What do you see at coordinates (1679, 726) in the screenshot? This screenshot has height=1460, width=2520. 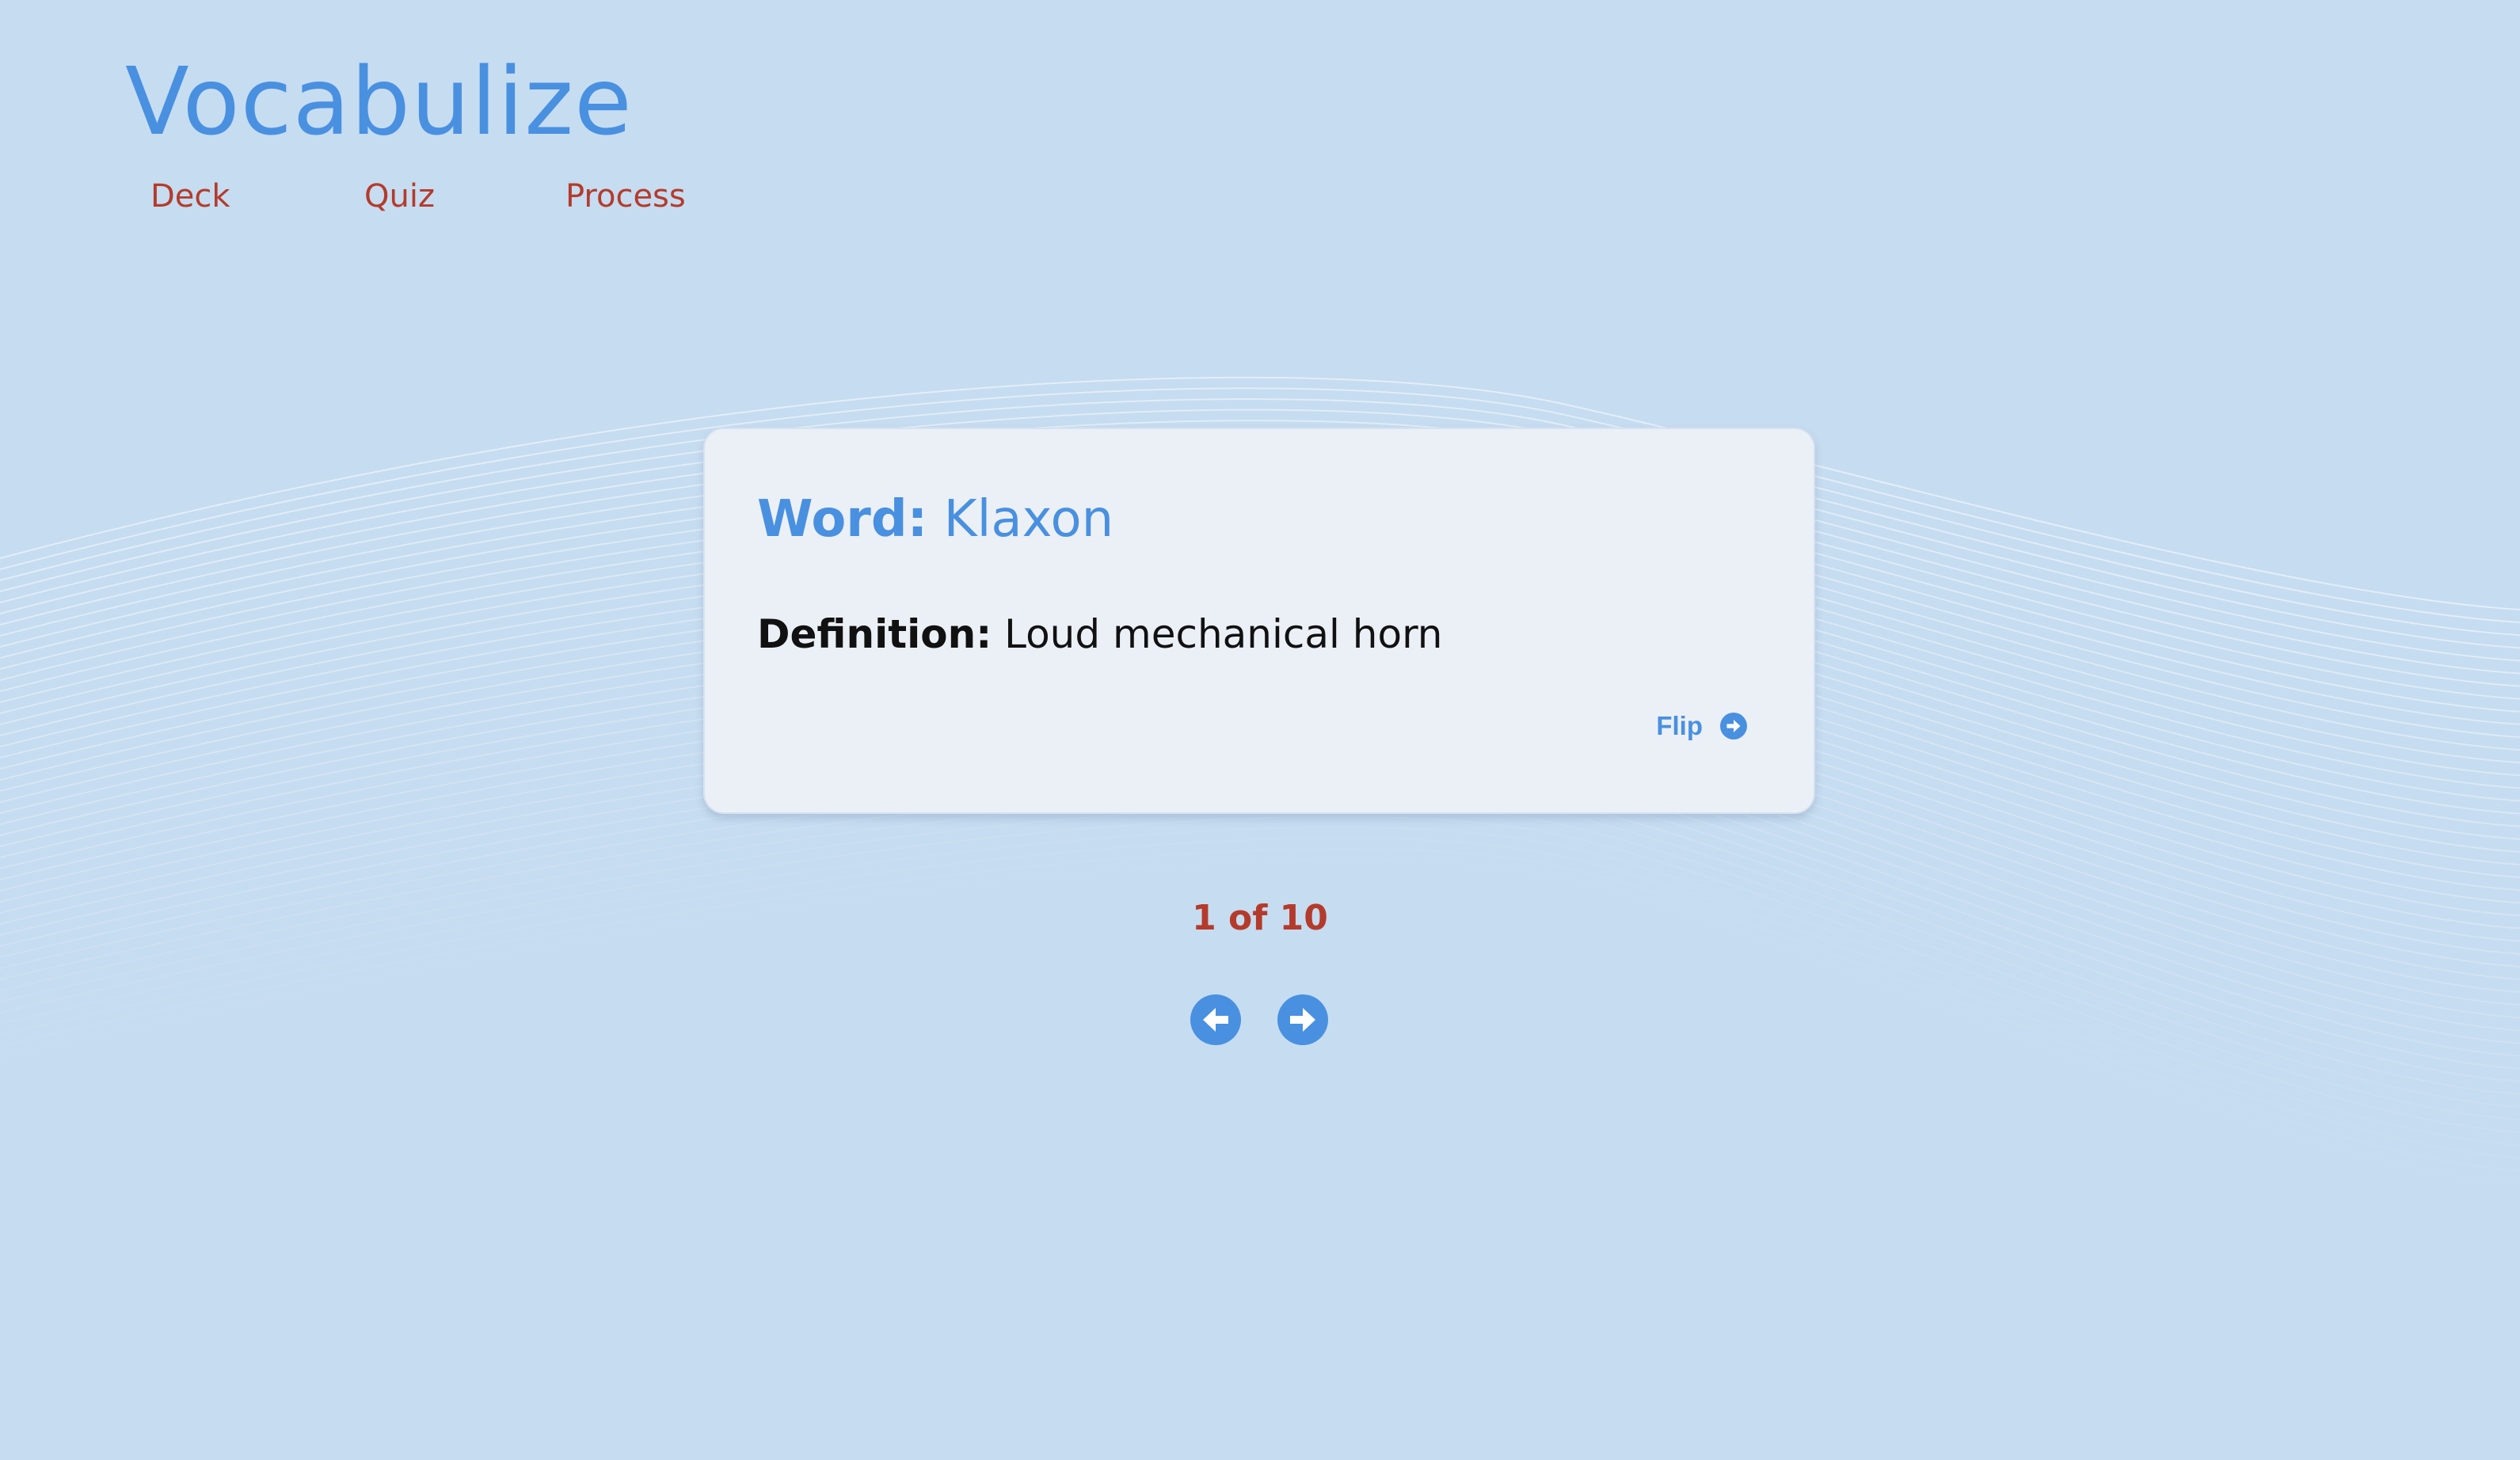 I see `flip-label: Flip` at bounding box center [1679, 726].